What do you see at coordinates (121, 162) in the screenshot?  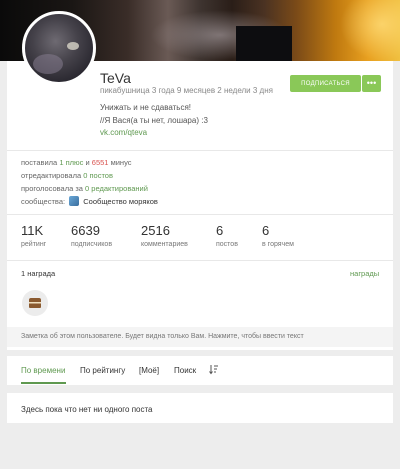 I see `votes-suffix: минус` at bounding box center [121, 162].